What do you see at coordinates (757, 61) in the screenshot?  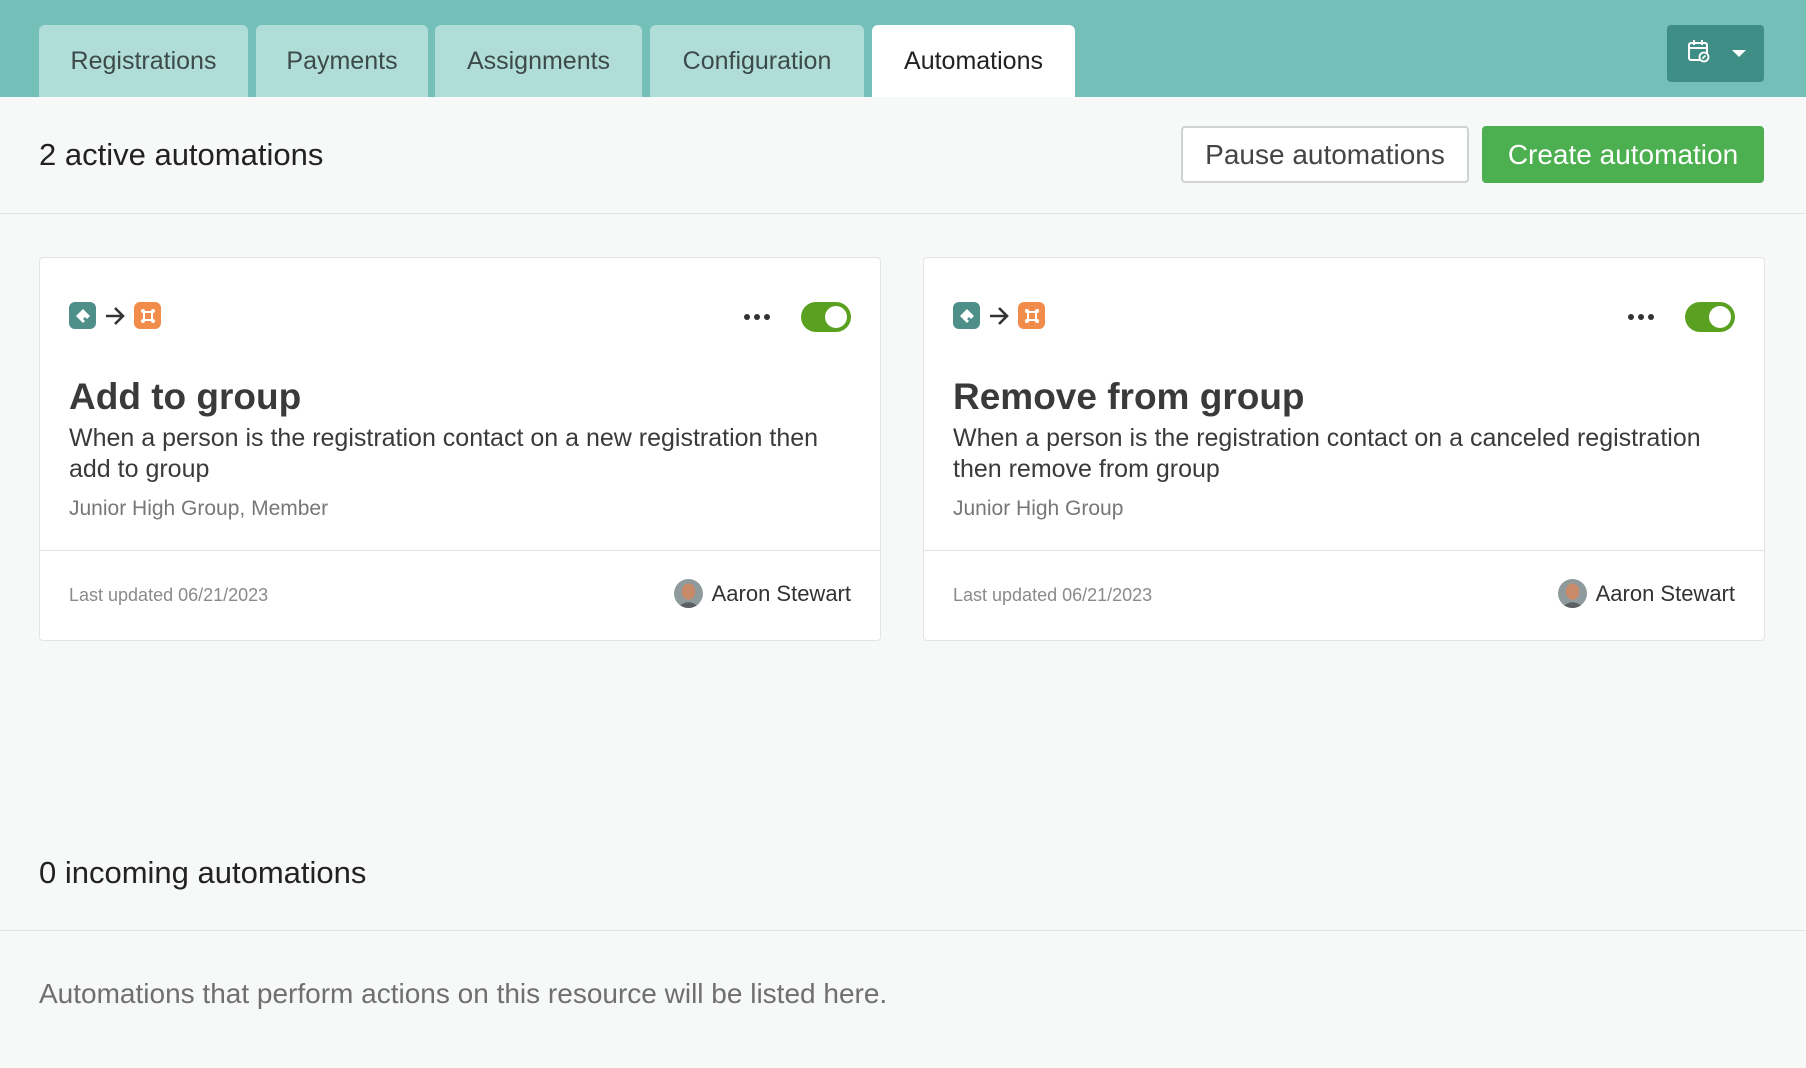 I see `tab-configuration: Configuration` at bounding box center [757, 61].